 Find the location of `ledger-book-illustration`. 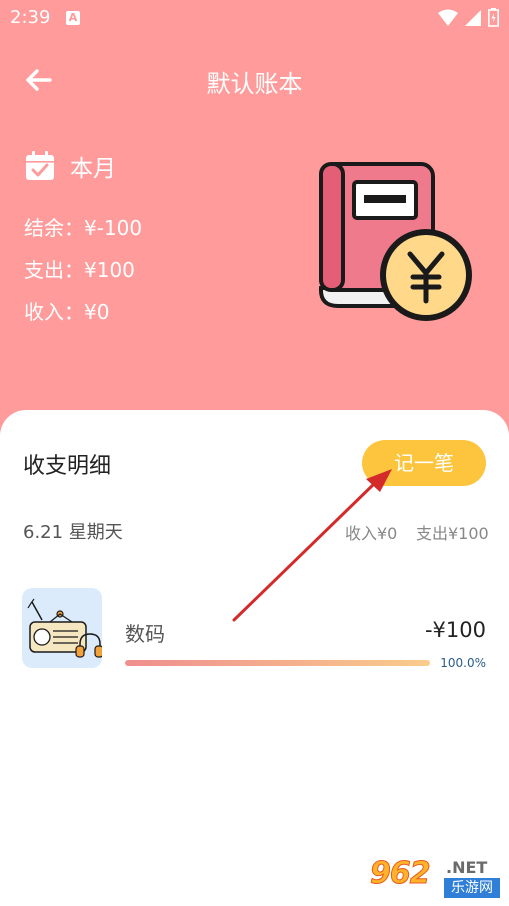

ledger-book-illustration is located at coordinates (395, 241).